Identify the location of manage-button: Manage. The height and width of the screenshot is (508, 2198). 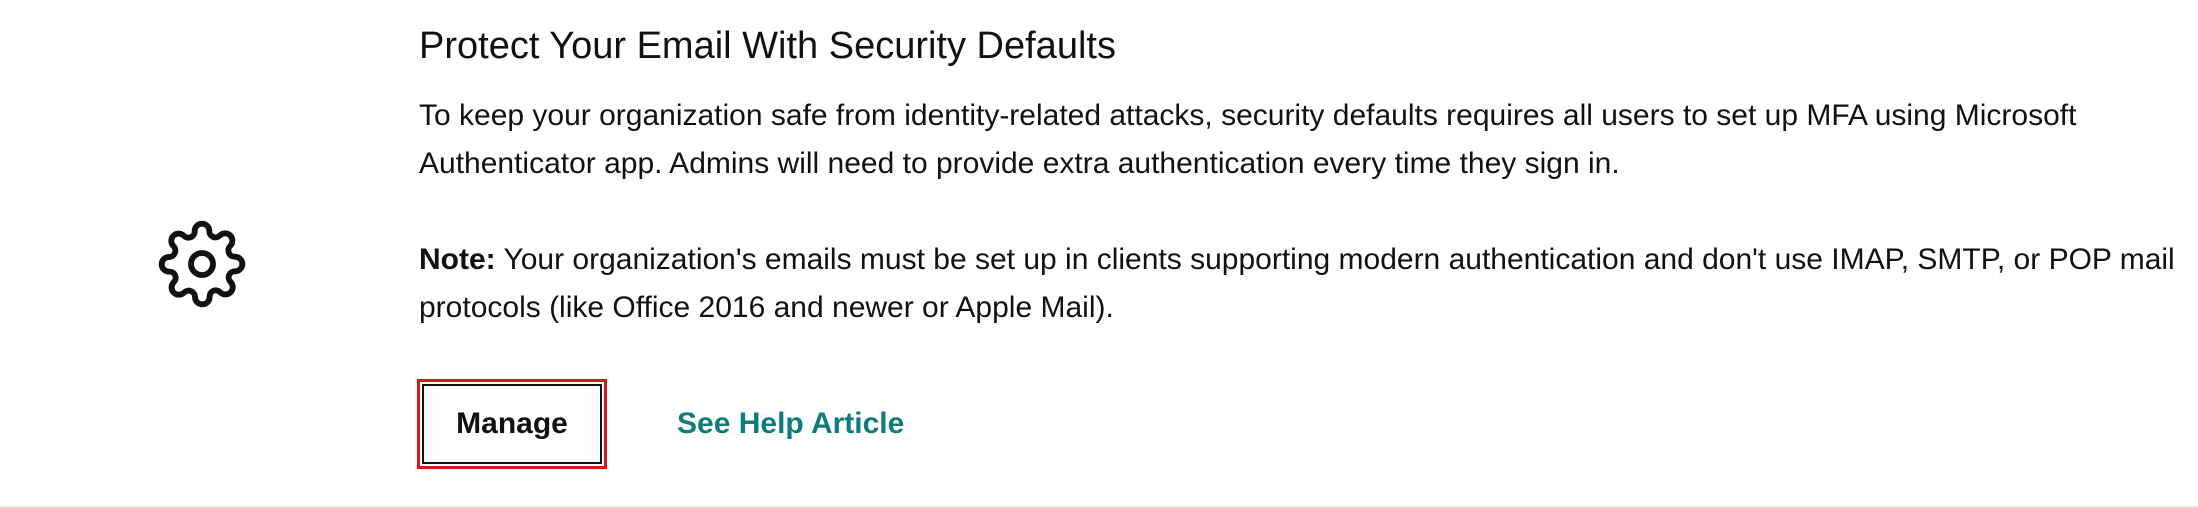
(512, 424).